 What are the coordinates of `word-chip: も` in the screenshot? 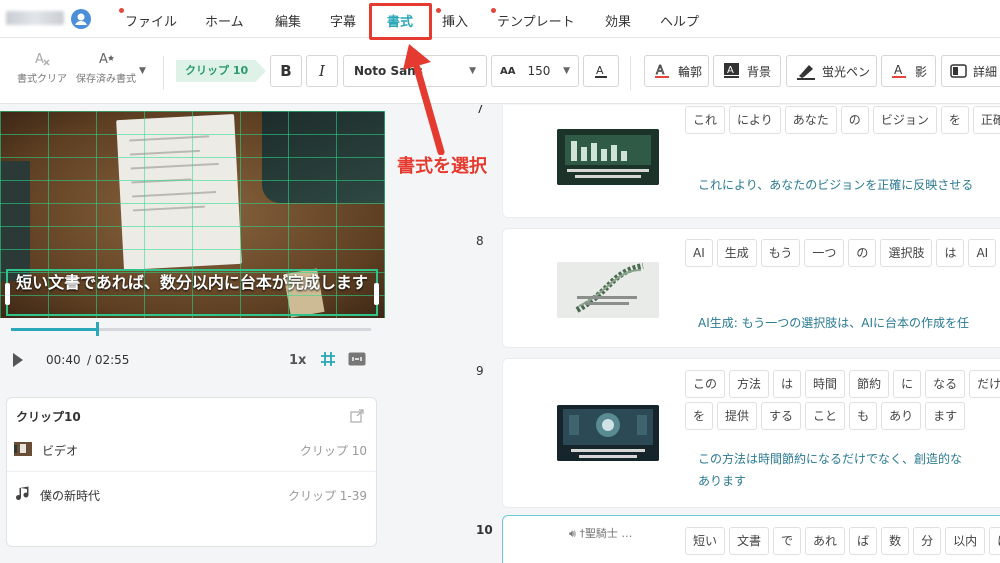 It's located at (863, 416).